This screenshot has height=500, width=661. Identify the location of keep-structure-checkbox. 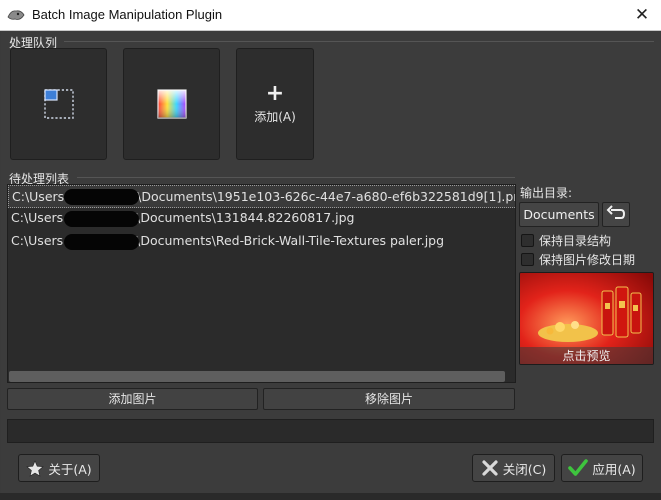
(527, 240).